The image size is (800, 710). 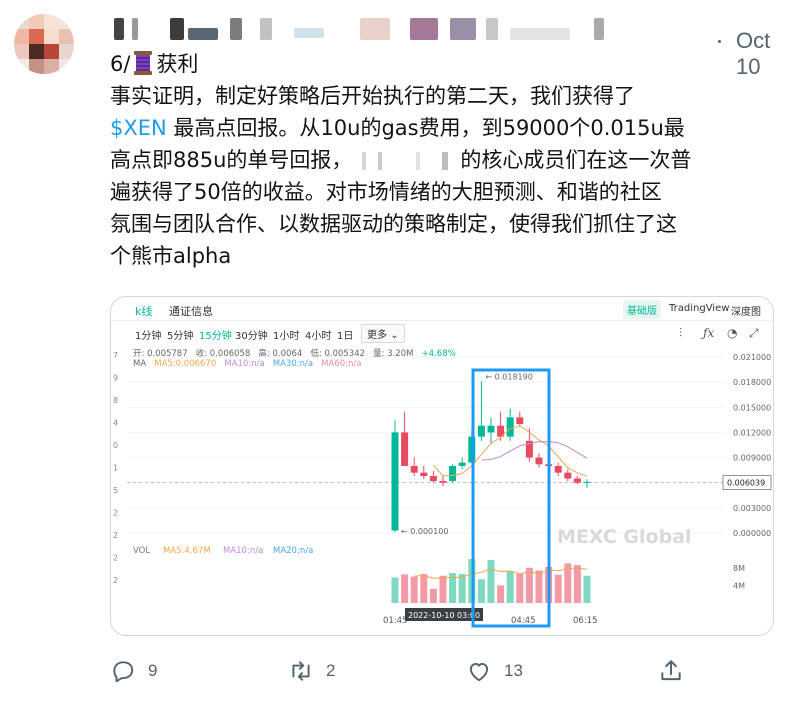 I want to click on vol-ma5-label: MA5:4.67M, so click(x=187, y=551).